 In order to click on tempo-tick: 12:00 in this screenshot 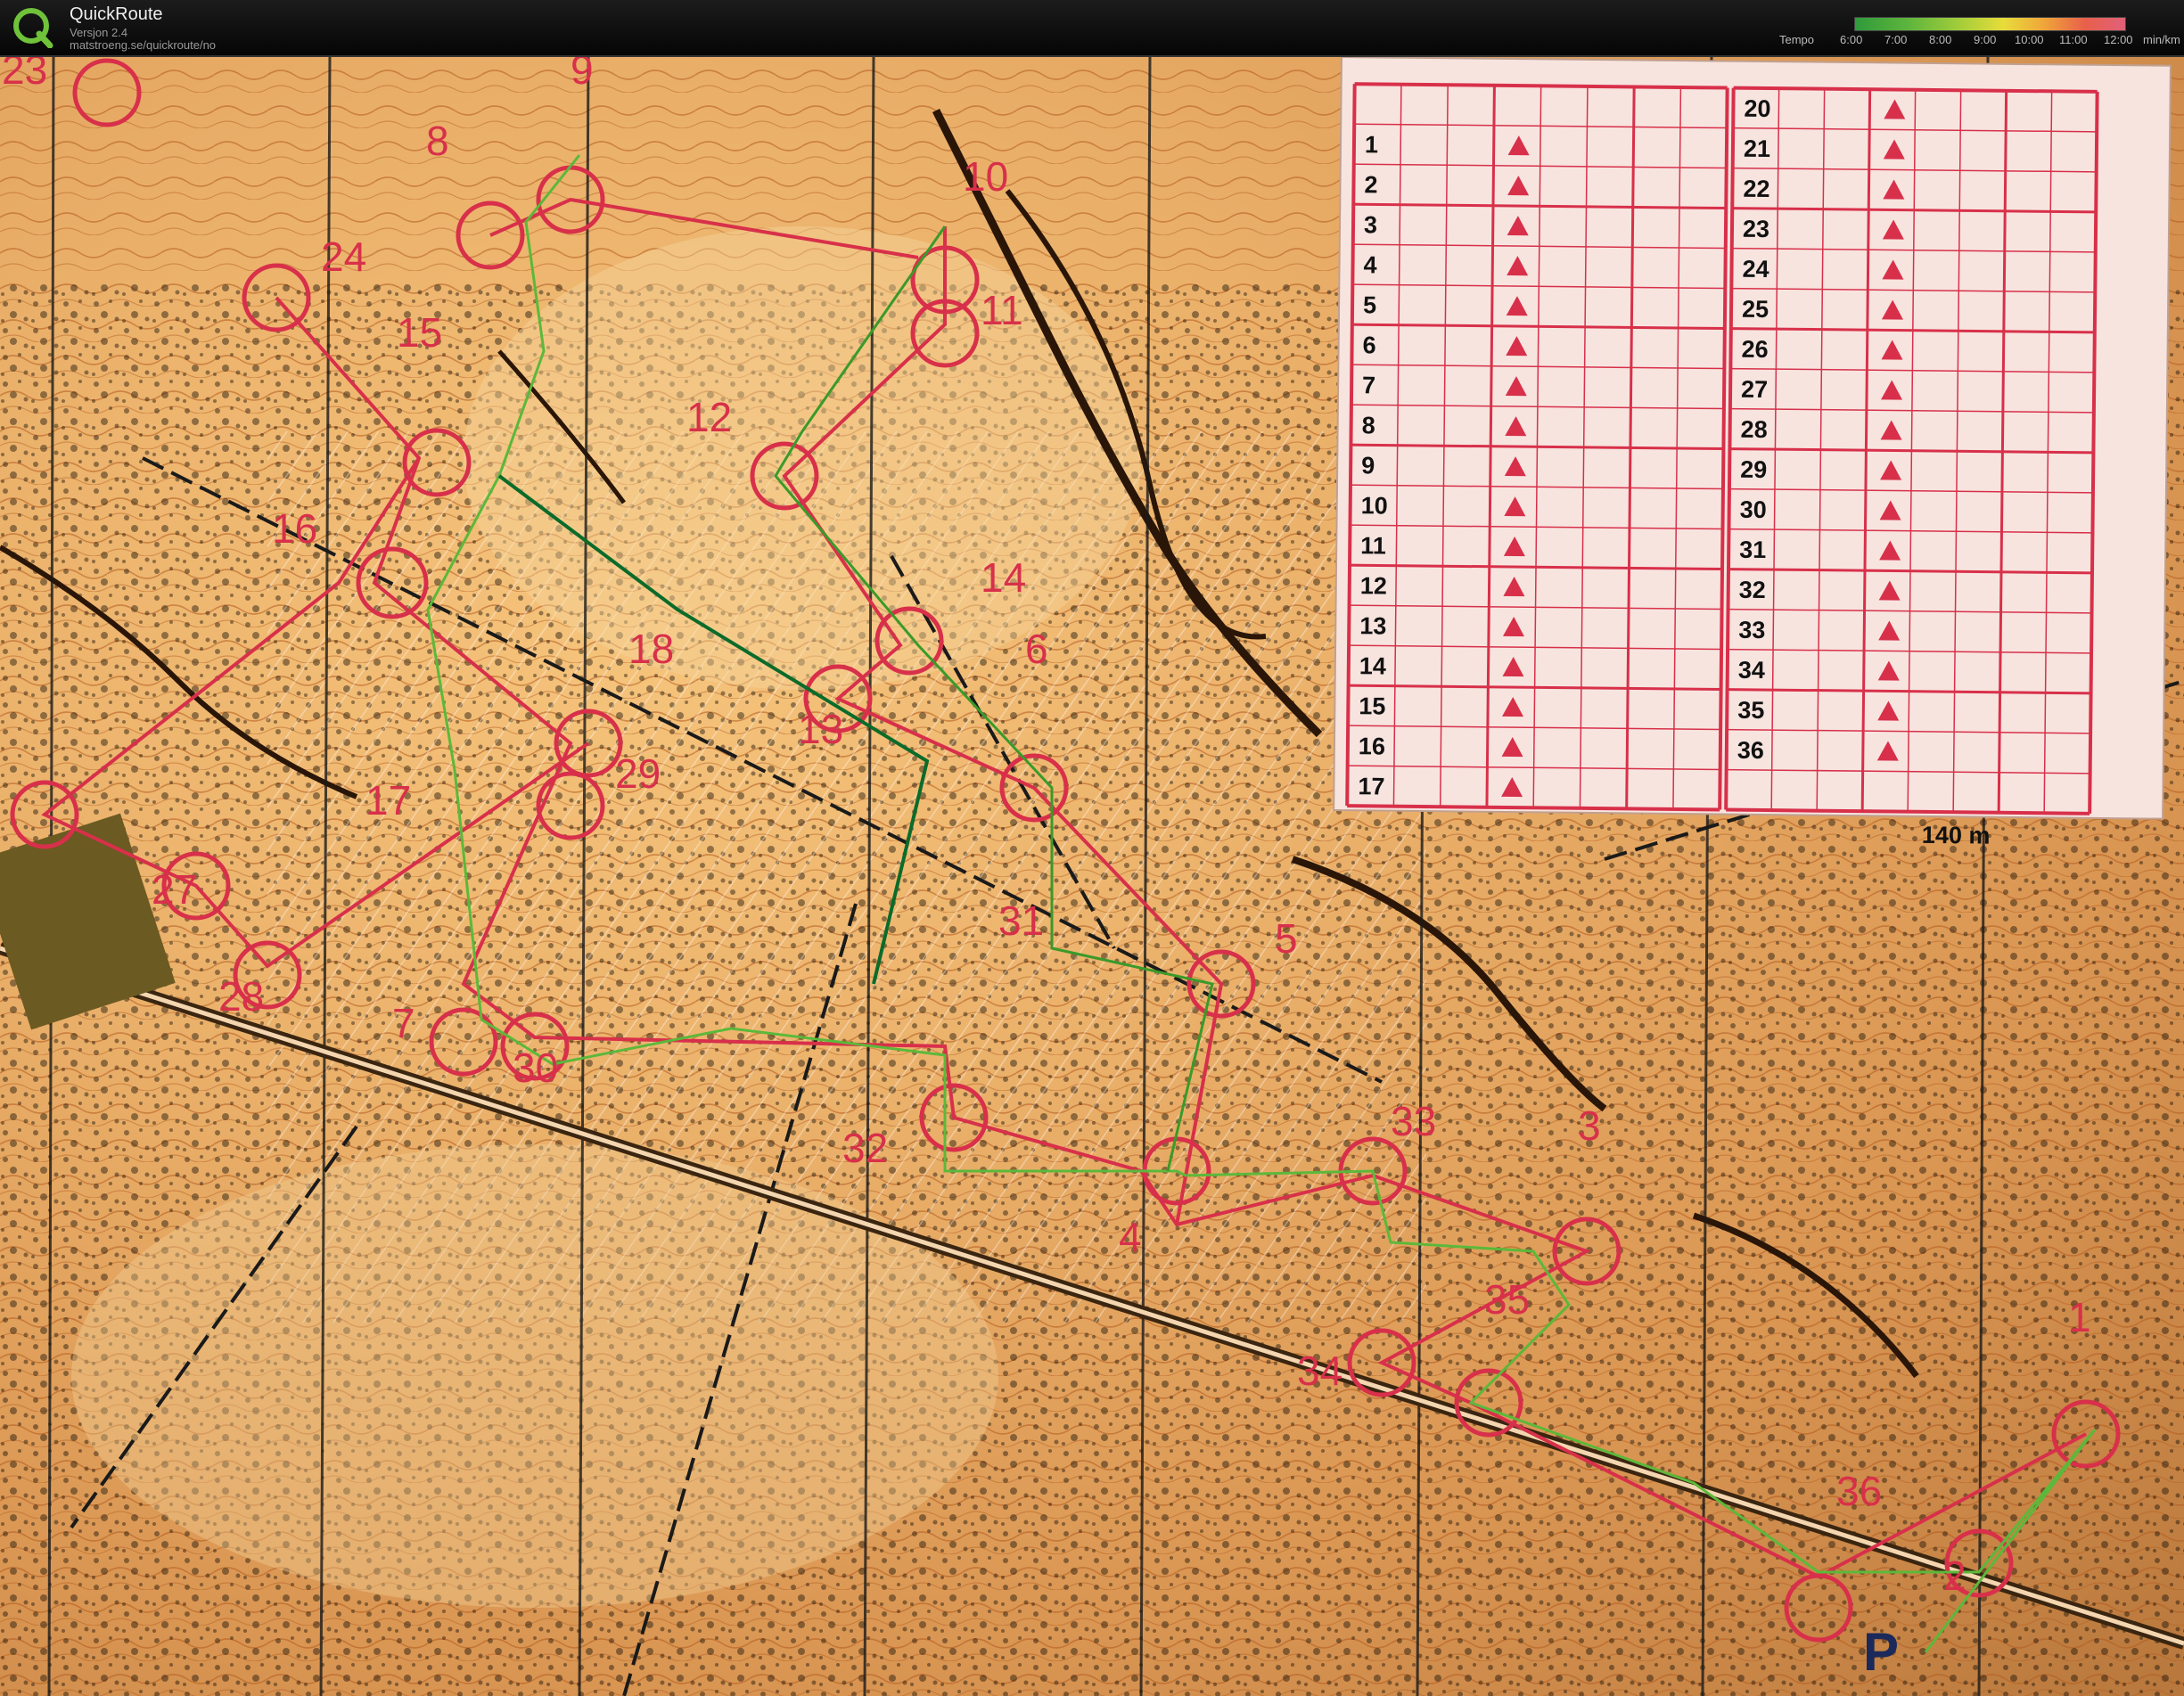, I will do `click(2118, 39)`.